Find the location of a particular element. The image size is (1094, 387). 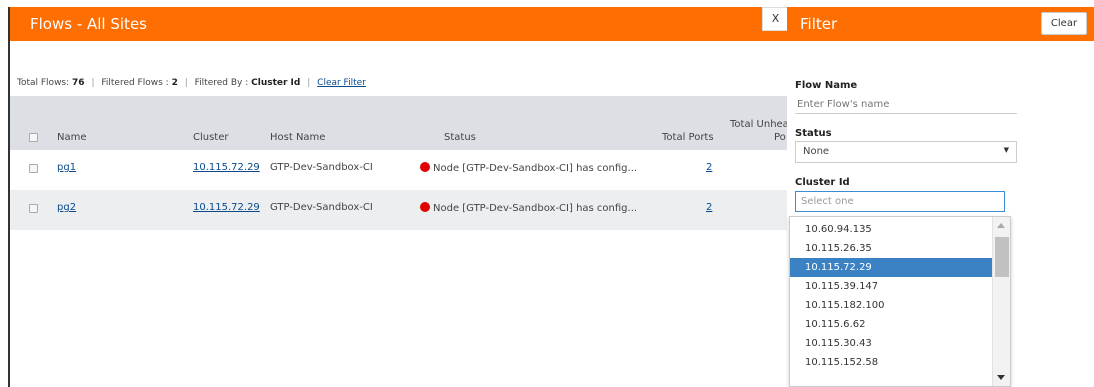

column-status: Status is located at coordinates (460, 137).